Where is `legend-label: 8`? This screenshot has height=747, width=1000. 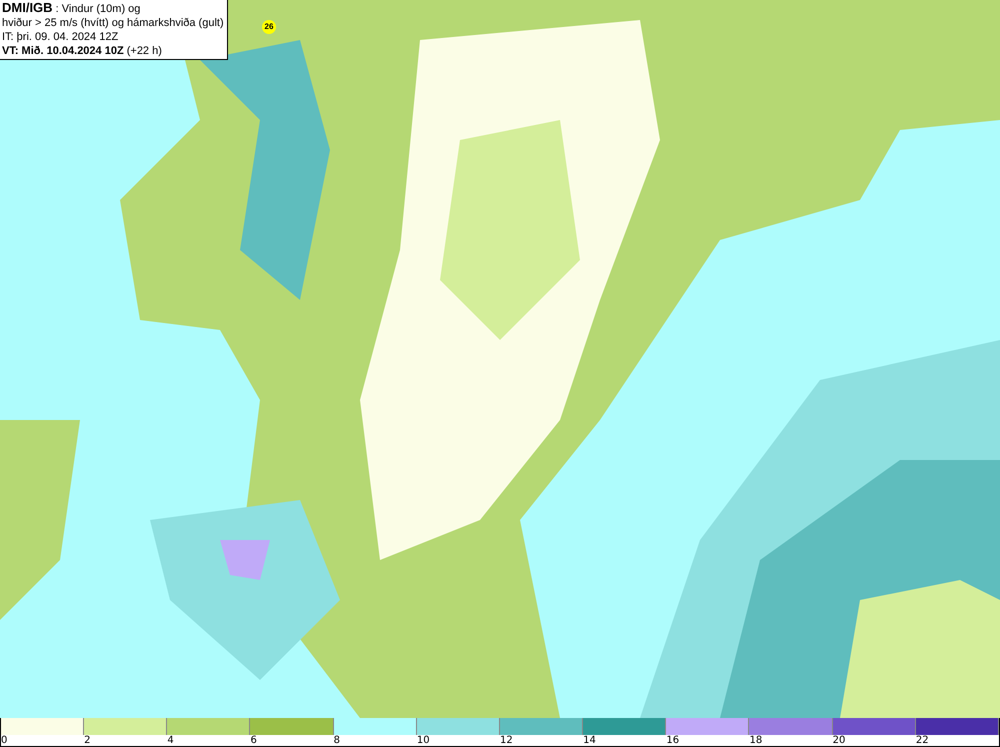
legend-label: 8 is located at coordinates (336, 740).